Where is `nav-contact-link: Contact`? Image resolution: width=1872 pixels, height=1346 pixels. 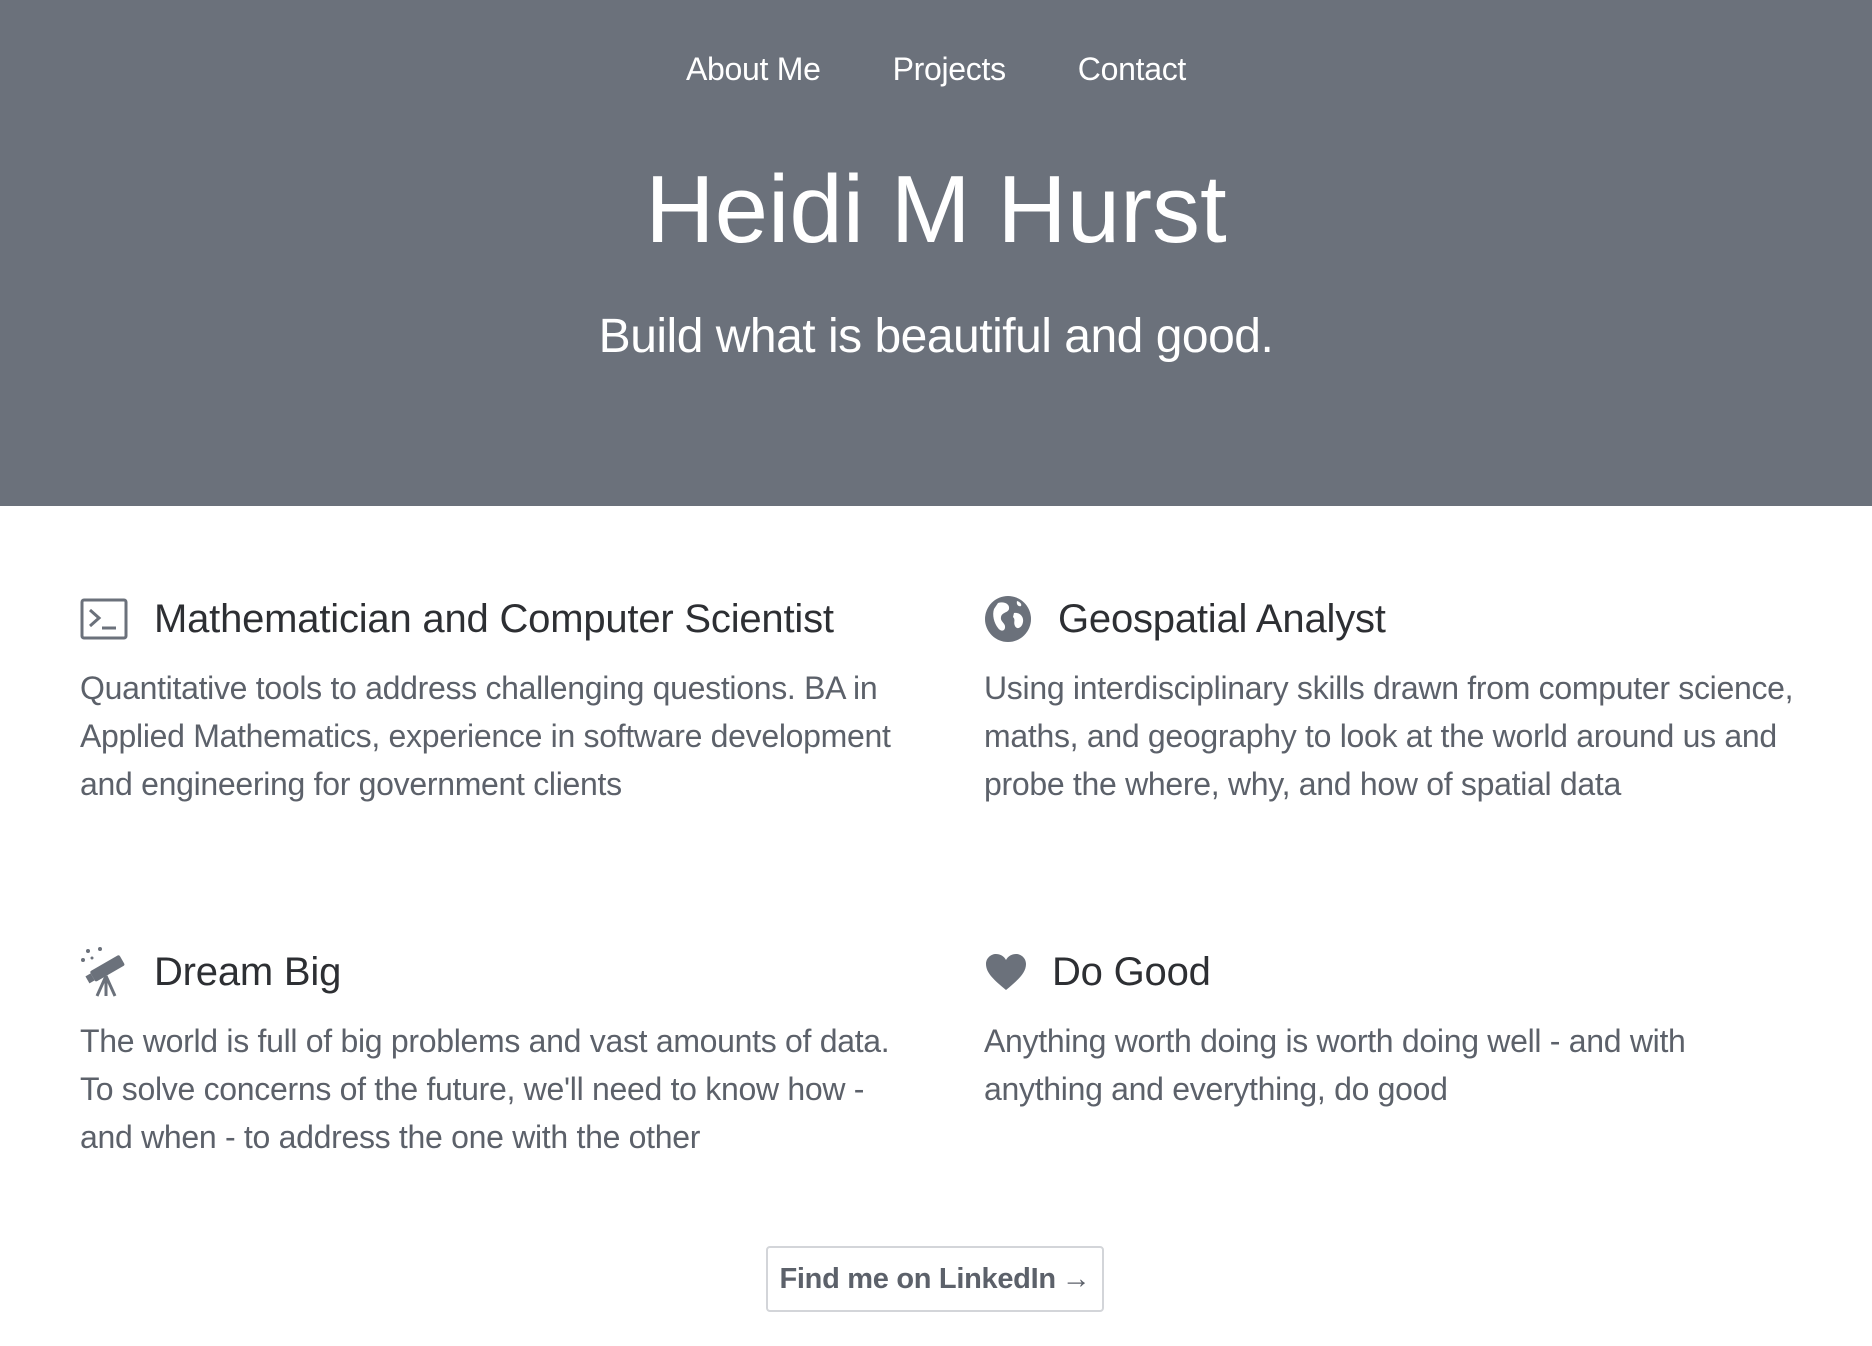
nav-contact-link: Contact is located at coordinates (1132, 69).